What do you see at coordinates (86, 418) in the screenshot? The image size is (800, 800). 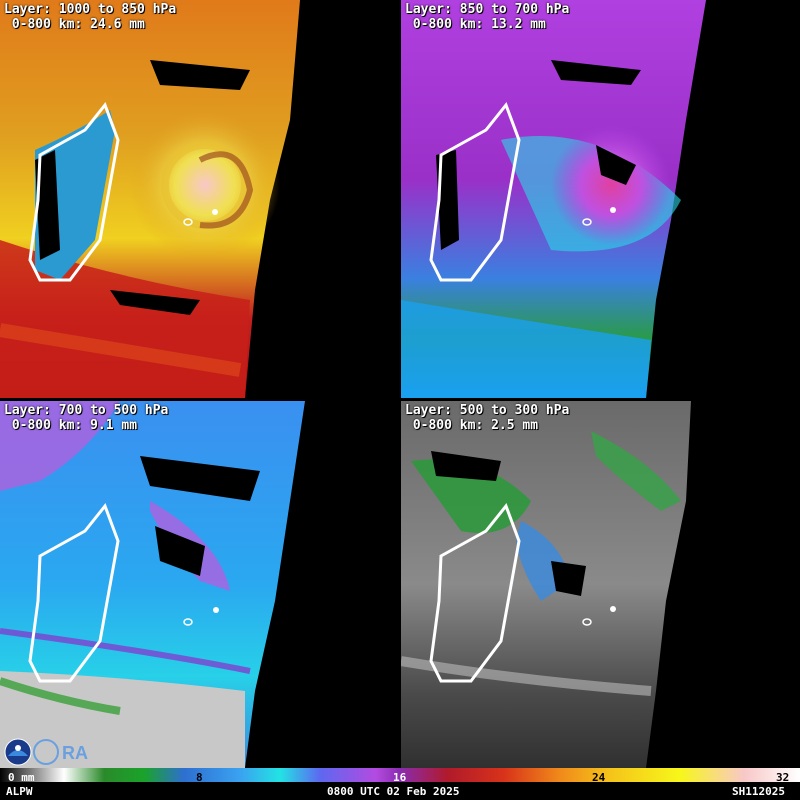 I see `panel-title: Layer: 700 to 500 hPa 0-800 km: 9.1 mm` at bounding box center [86, 418].